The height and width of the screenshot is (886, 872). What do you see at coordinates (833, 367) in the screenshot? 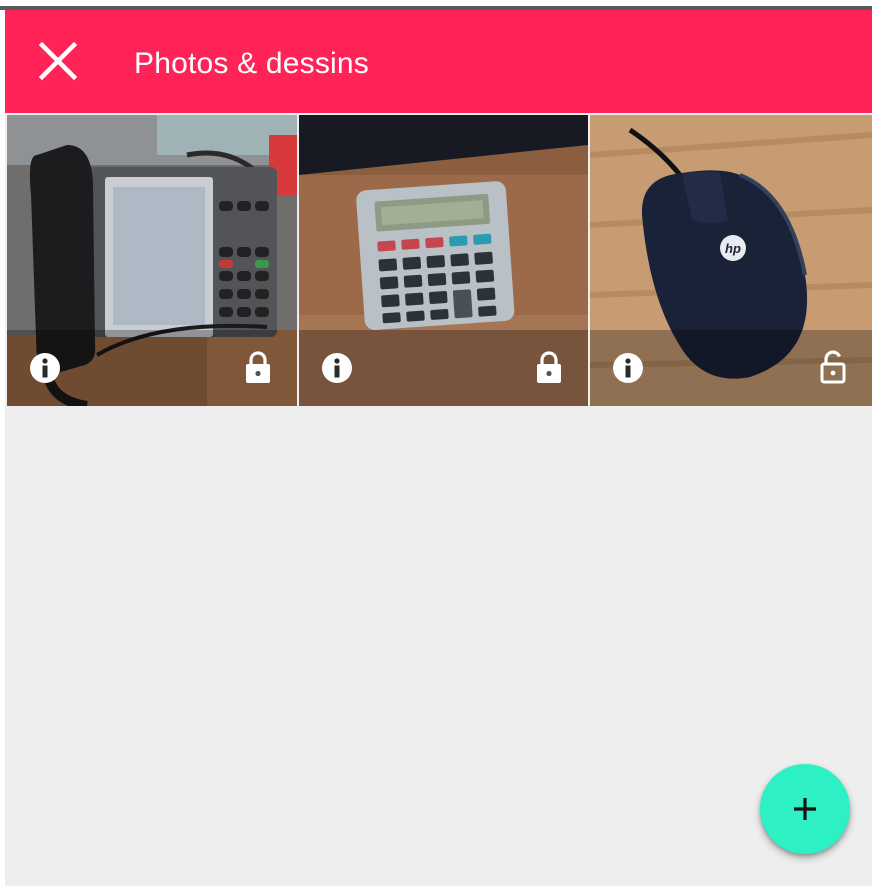
I see `lock-open-icon` at bounding box center [833, 367].